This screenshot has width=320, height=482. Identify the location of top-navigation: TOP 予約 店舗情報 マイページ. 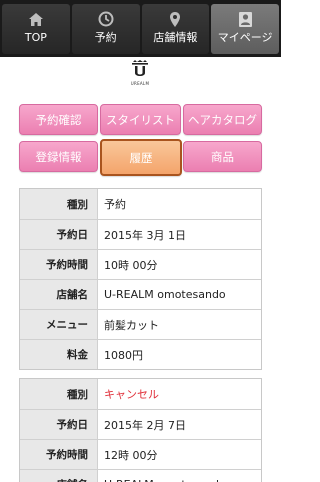
(140, 28).